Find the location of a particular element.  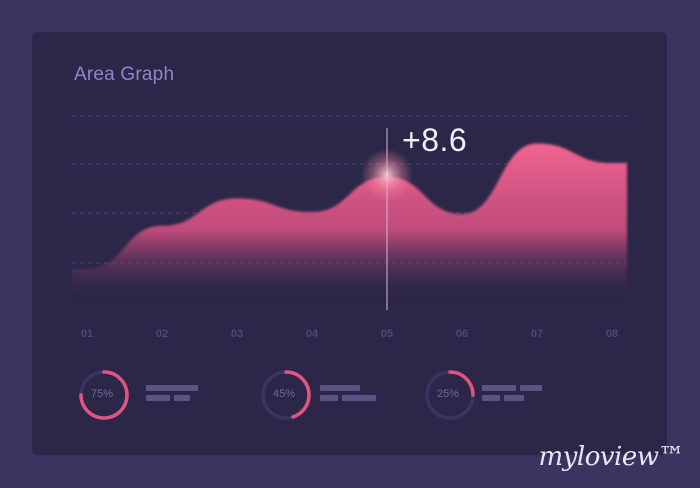

x-tick-label: 07 is located at coordinates (537, 334).